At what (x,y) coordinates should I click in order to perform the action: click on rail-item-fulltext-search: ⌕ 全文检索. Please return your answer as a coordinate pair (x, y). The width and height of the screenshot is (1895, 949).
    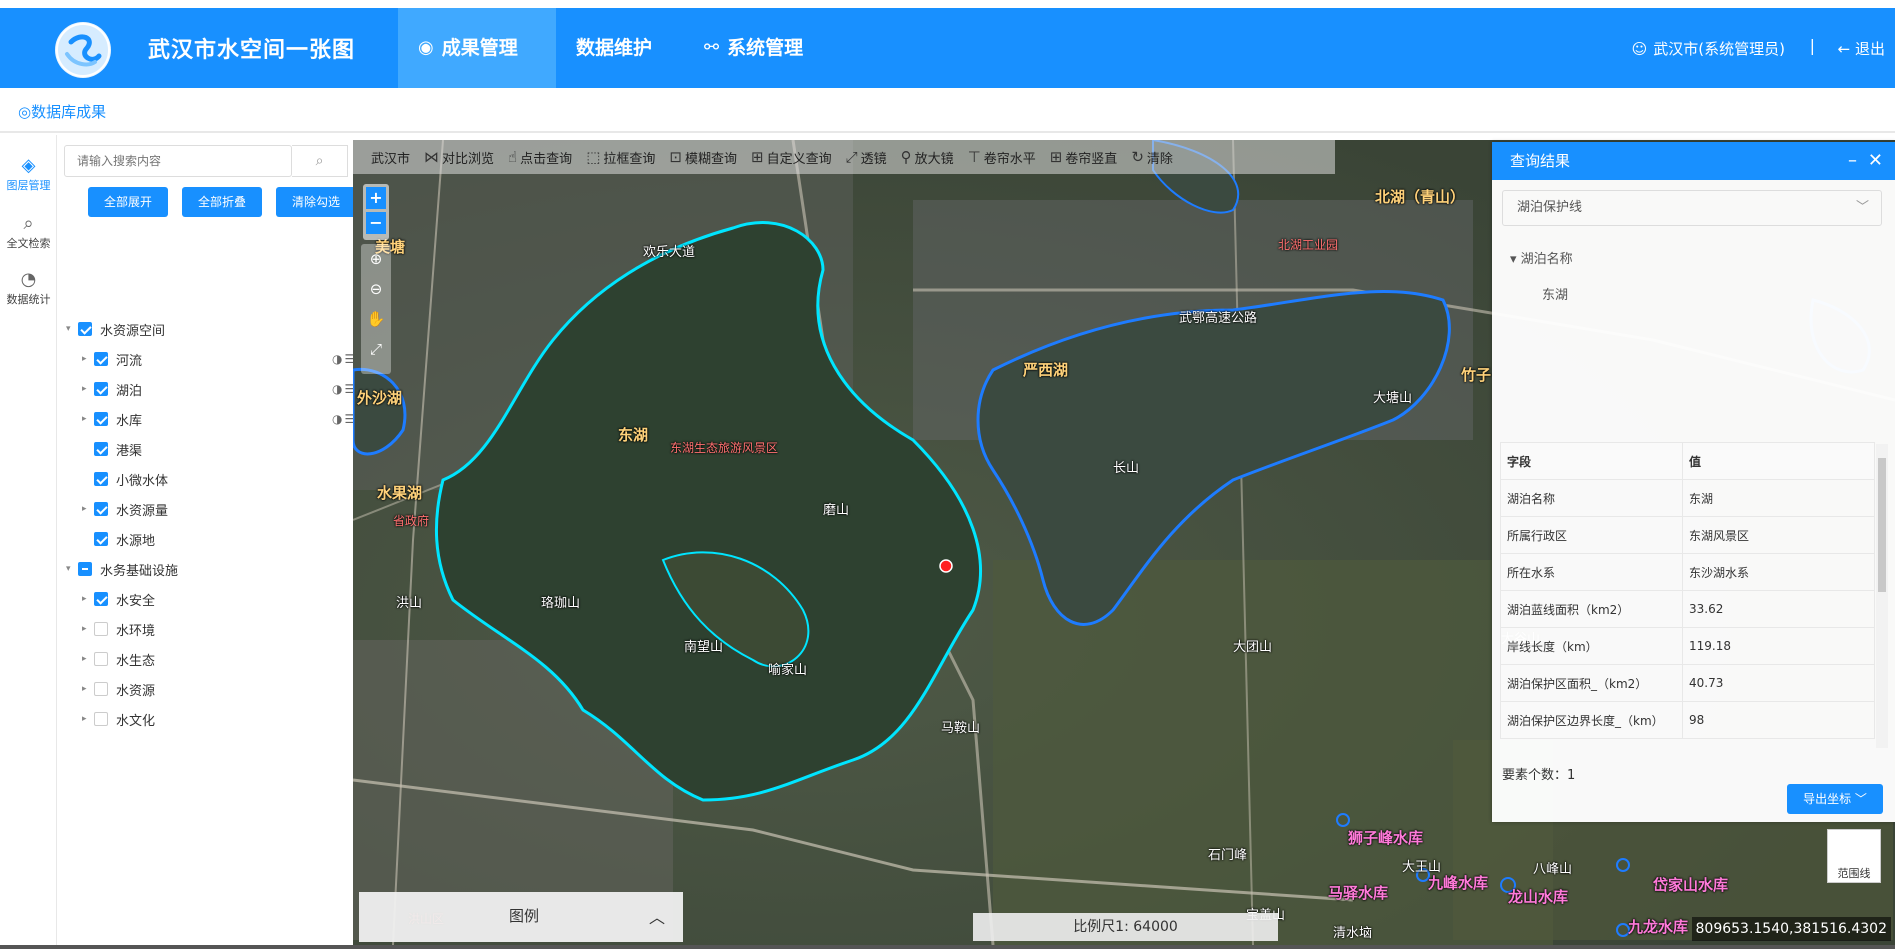
    Looking at the image, I should click on (28, 232).